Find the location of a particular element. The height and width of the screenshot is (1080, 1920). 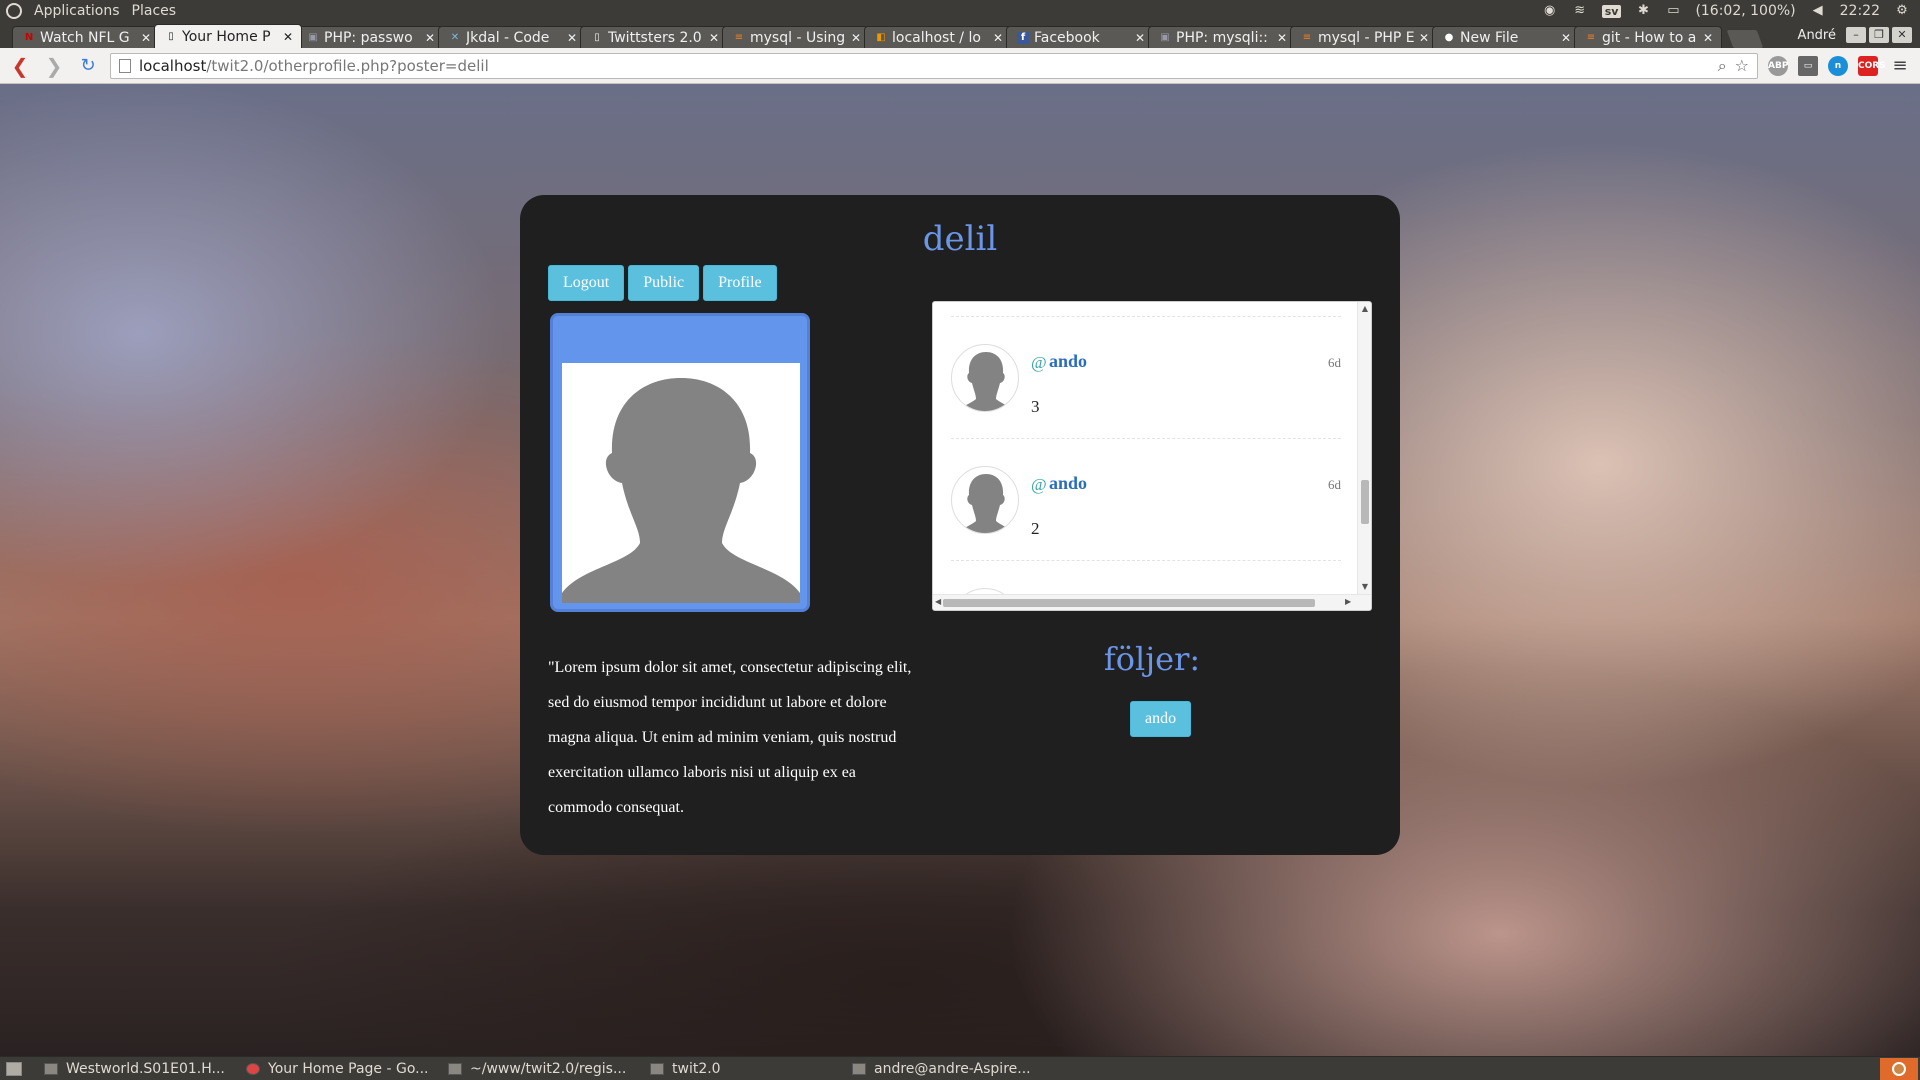

file-manager-icon is located at coordinates (657, 1068).